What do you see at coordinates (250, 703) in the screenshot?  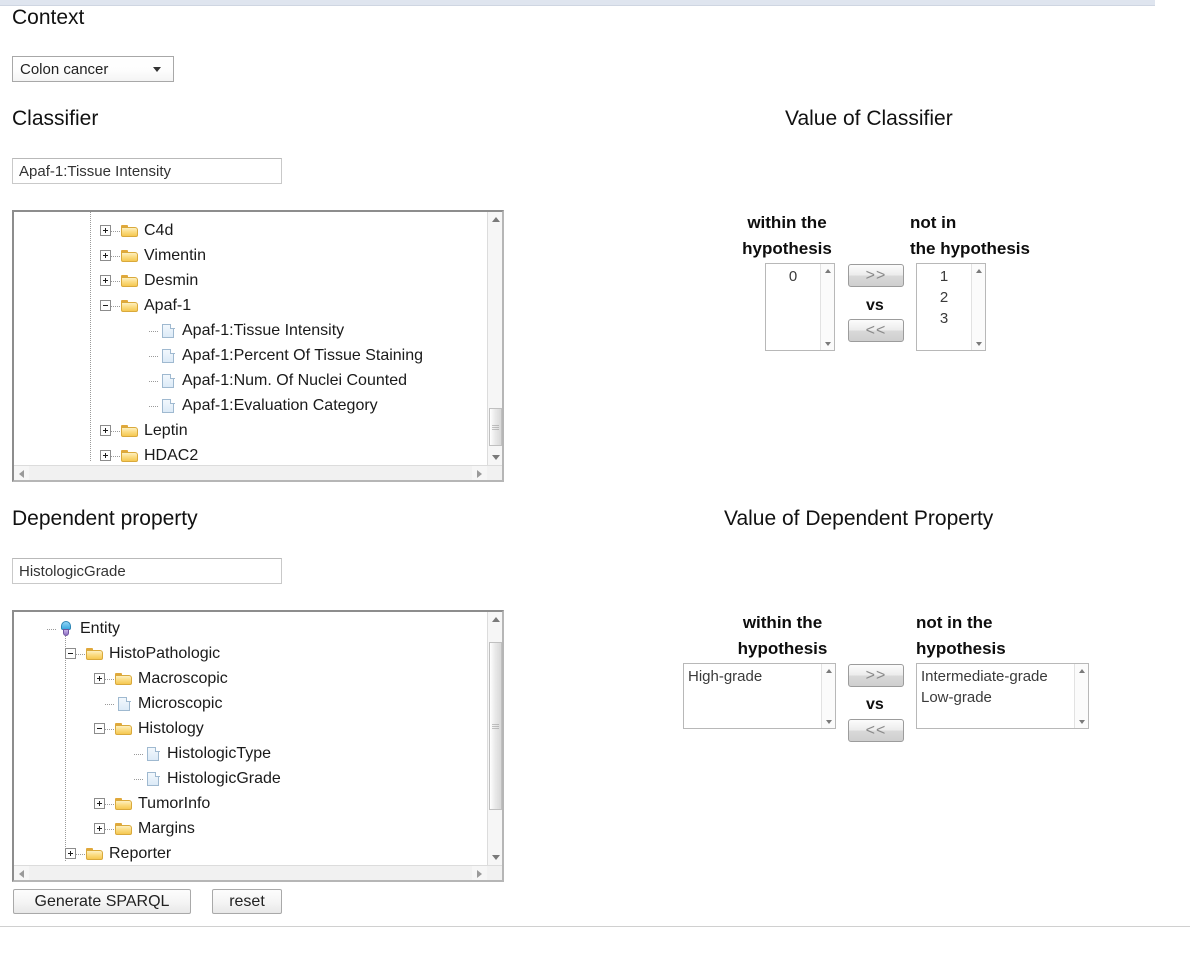 I see `tree-node: Microscopic` at bounding box center [250, 703].